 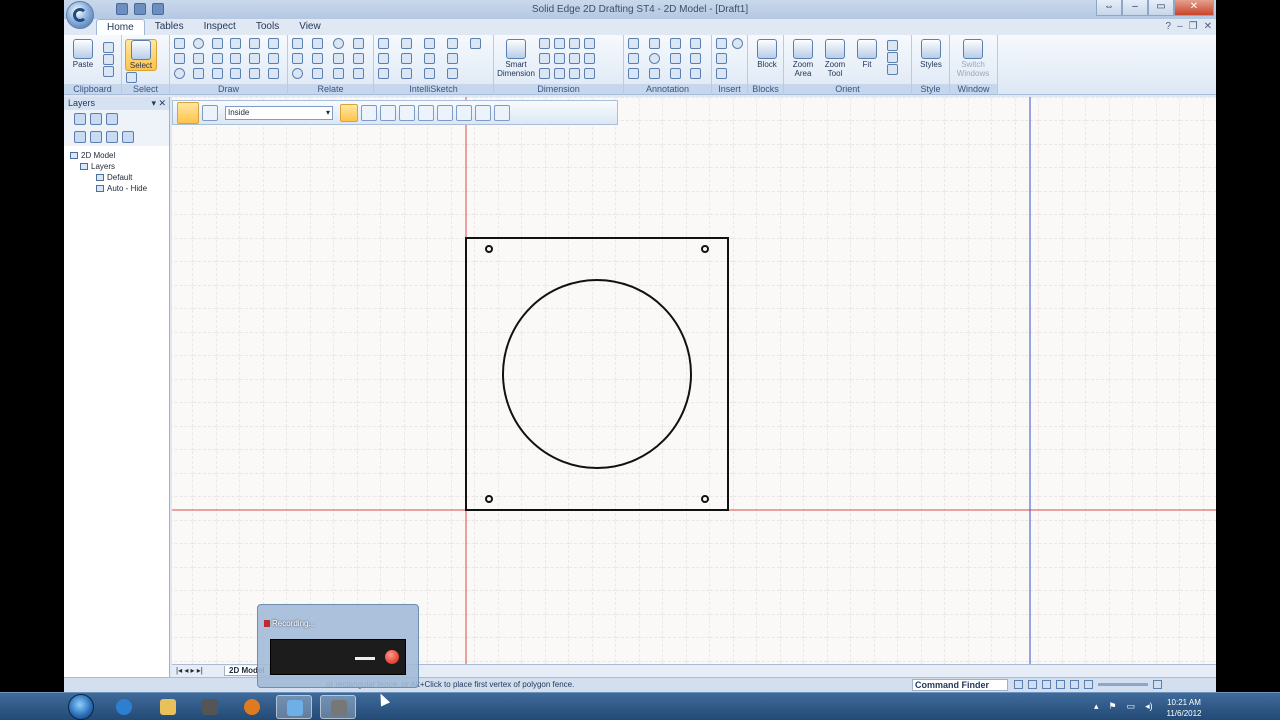 What do you see at coordinates (318, 58) in the screenshot?
I see `perpendicular-icon` at bounding box center [318, 58].